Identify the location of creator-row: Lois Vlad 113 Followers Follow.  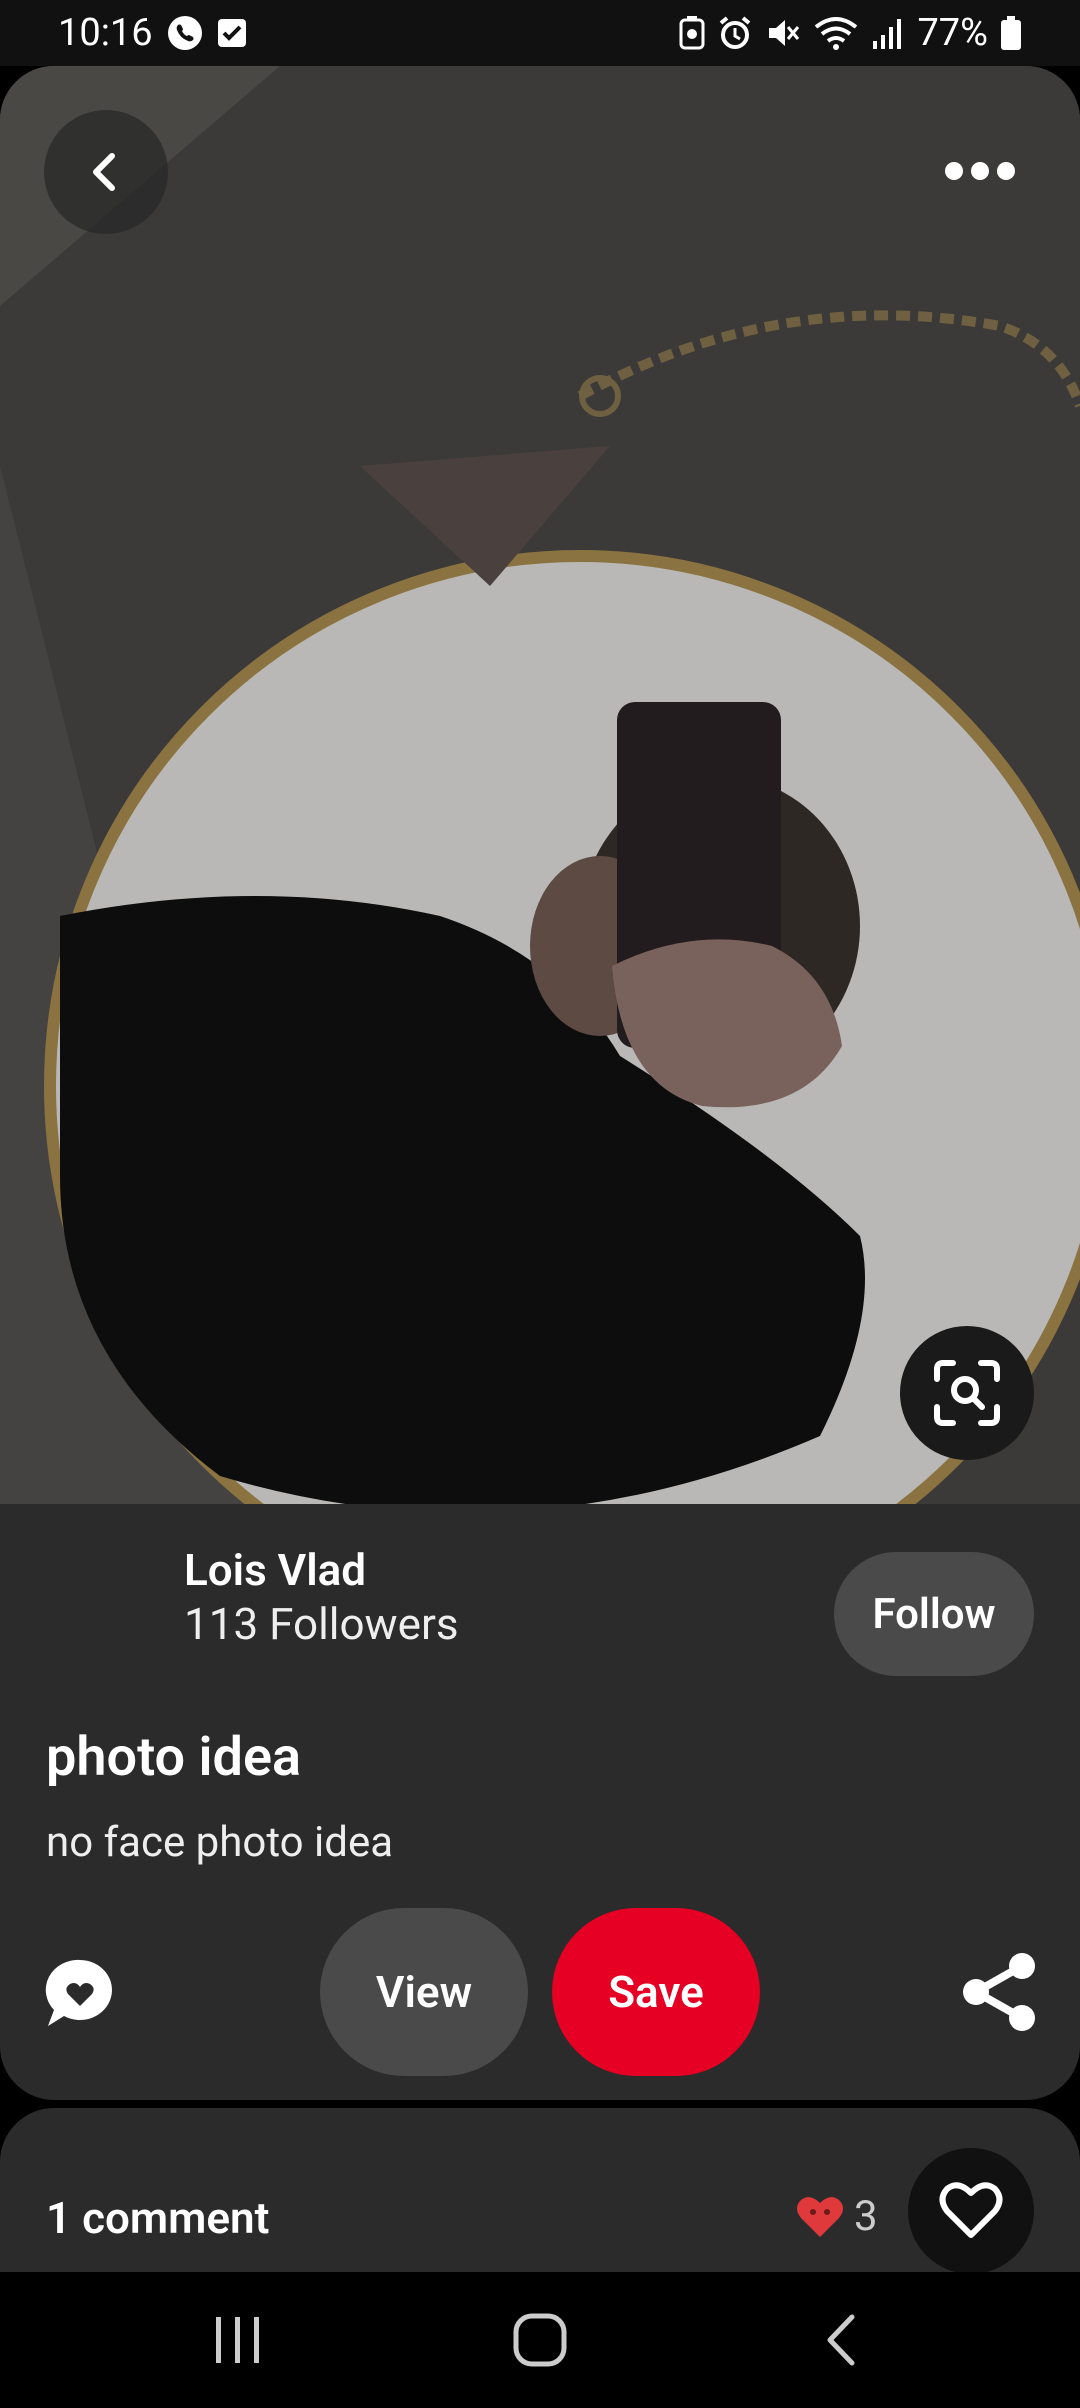
(540, 1604).